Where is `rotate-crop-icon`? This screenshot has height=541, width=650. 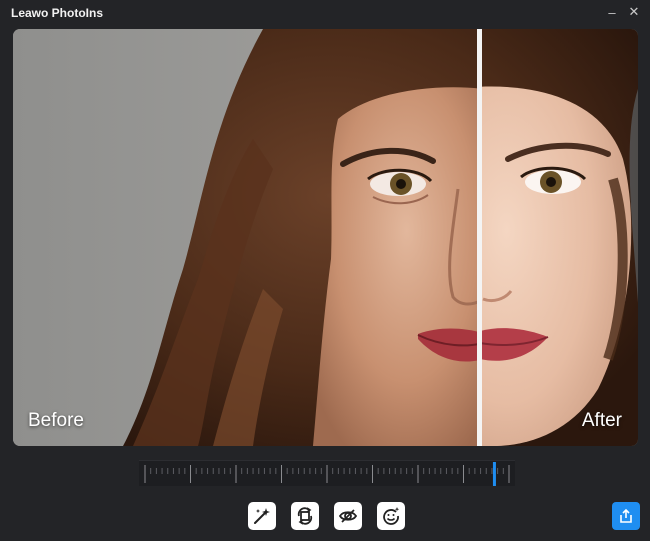
rotate-crop-icon is located at coordinates (305, 516).